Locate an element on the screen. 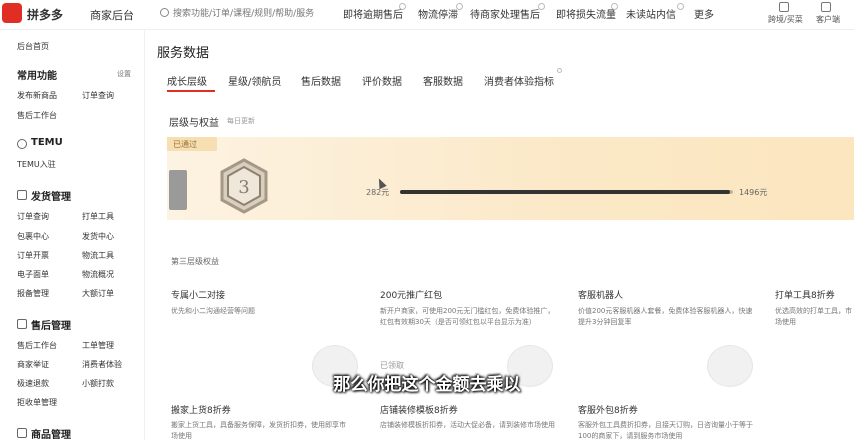  sidebar-item-aftersale-desk: 售后工作台 is located at coordinates (37, 115).